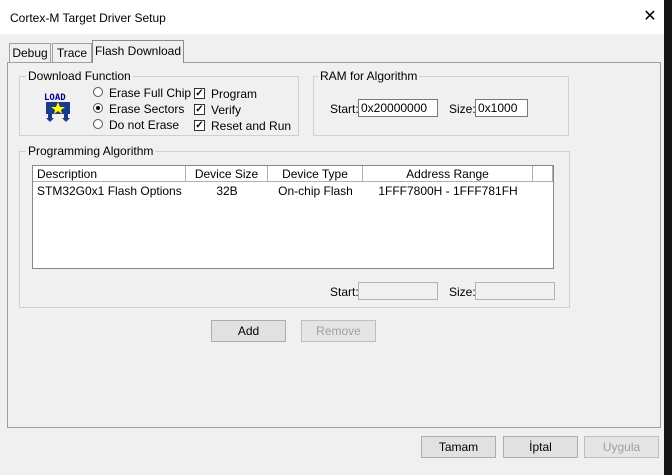 The image size is (672, 475). I want to click on ok-button: Tamam, so click(458, 447).